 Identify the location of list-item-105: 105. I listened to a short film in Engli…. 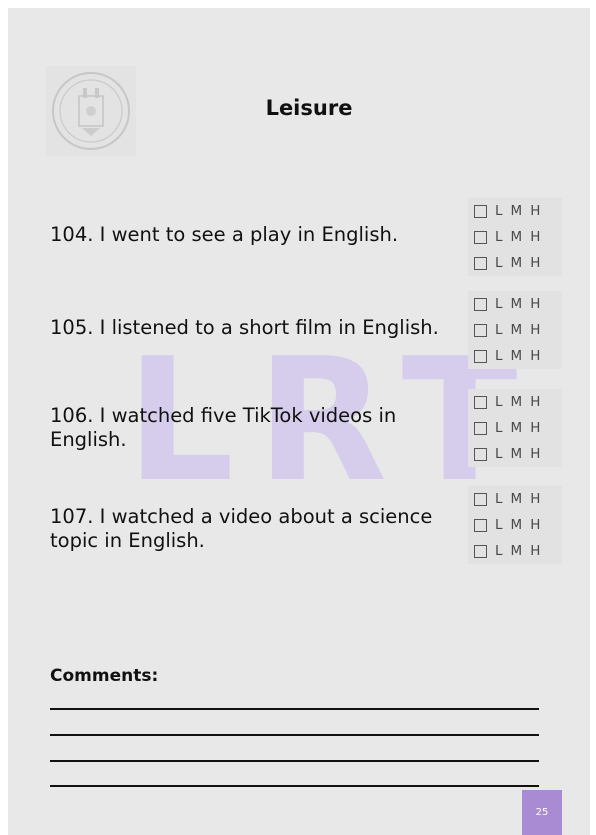
(244, 327).